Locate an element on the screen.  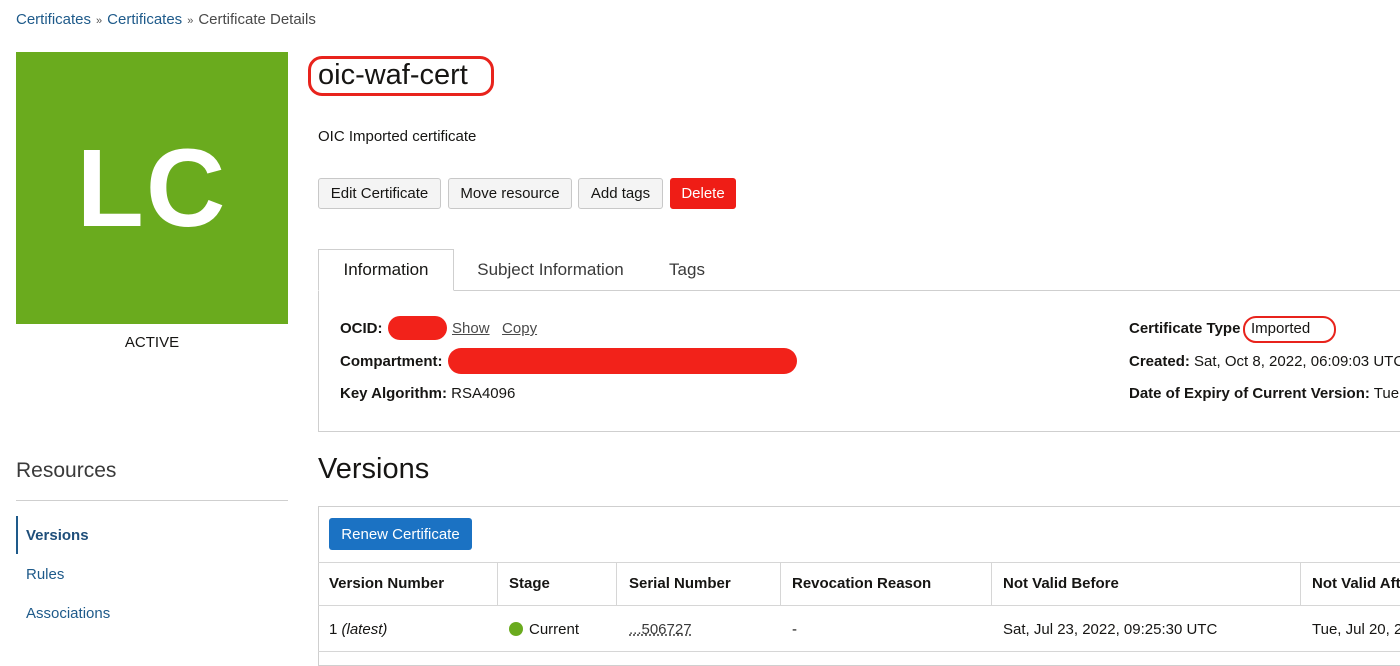
compartment-label: Compartment: is located at coordinates (391, 361).